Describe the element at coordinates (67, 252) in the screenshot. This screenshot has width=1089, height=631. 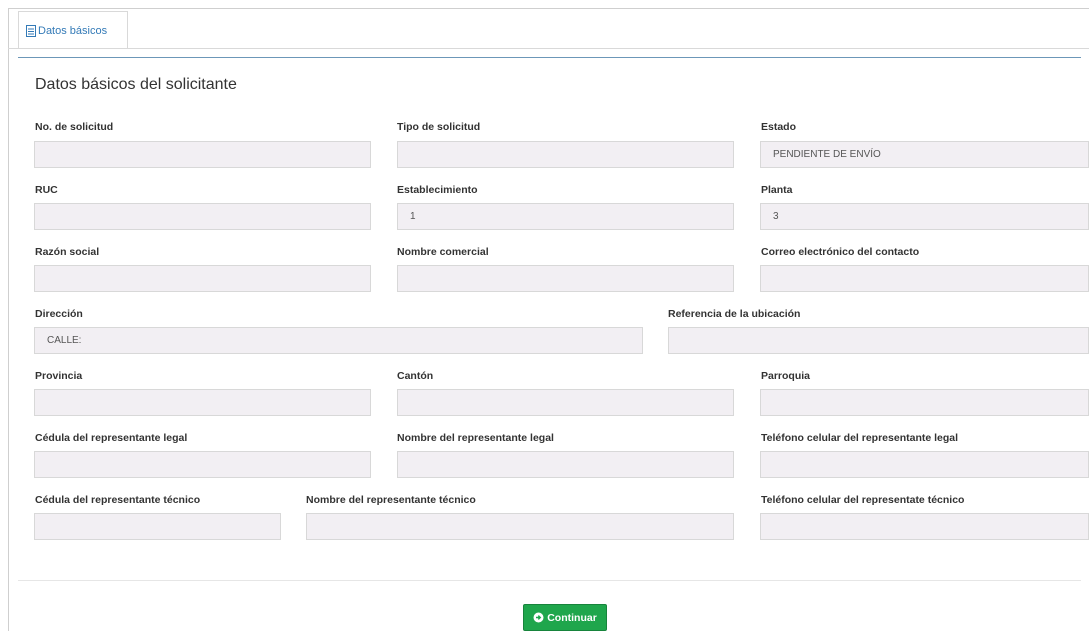
I see `label-razon-social: Razón social` at that location.